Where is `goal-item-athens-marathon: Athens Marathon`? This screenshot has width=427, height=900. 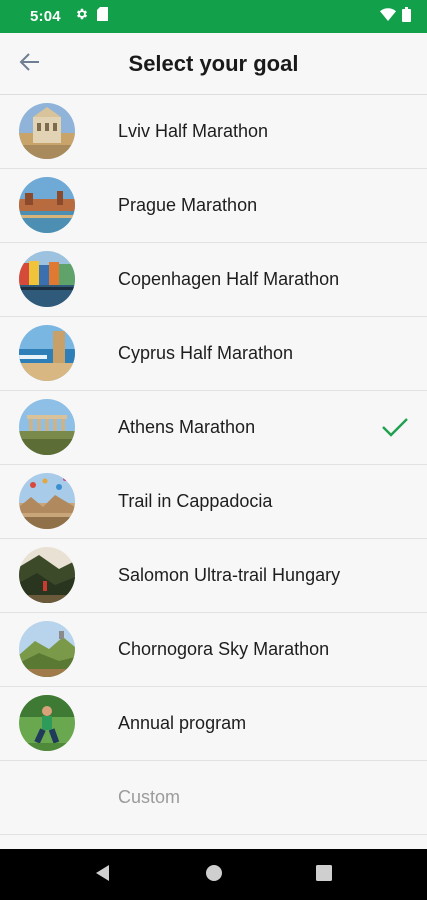
goal-item-athens-marathon: Athens Marathon is located at coordinates (213, 428).